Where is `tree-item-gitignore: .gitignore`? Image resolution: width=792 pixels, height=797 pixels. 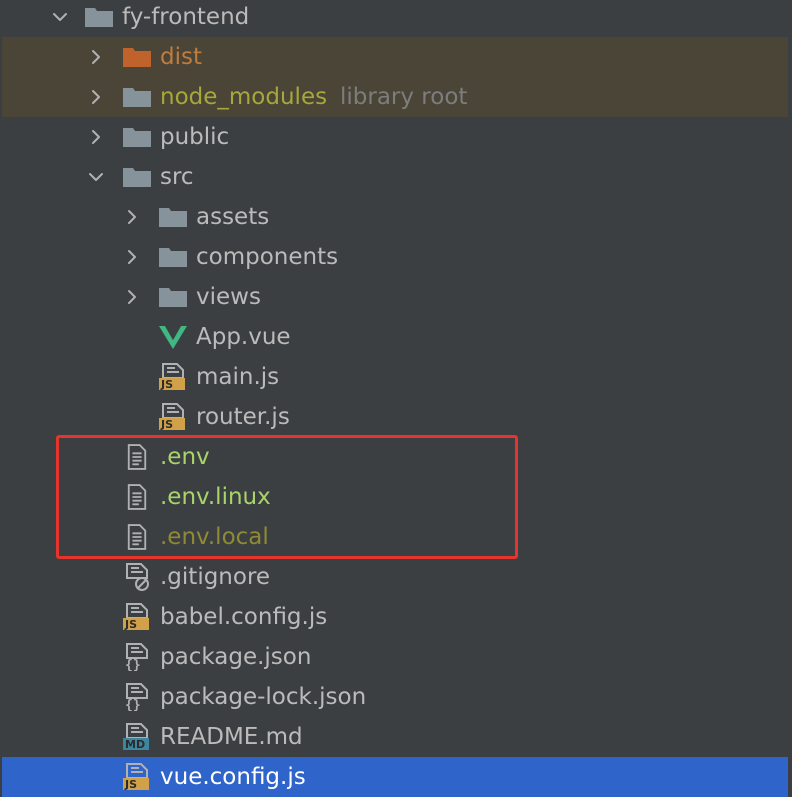
tree-item-gitignore: .gitignore is located at coordinates (395, 577).